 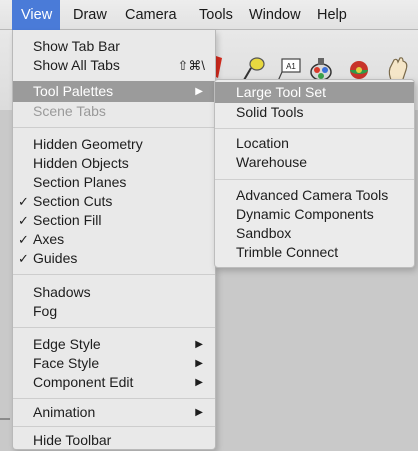 I want to click on menu-item-label: Fog, so click(x=45, y=311).